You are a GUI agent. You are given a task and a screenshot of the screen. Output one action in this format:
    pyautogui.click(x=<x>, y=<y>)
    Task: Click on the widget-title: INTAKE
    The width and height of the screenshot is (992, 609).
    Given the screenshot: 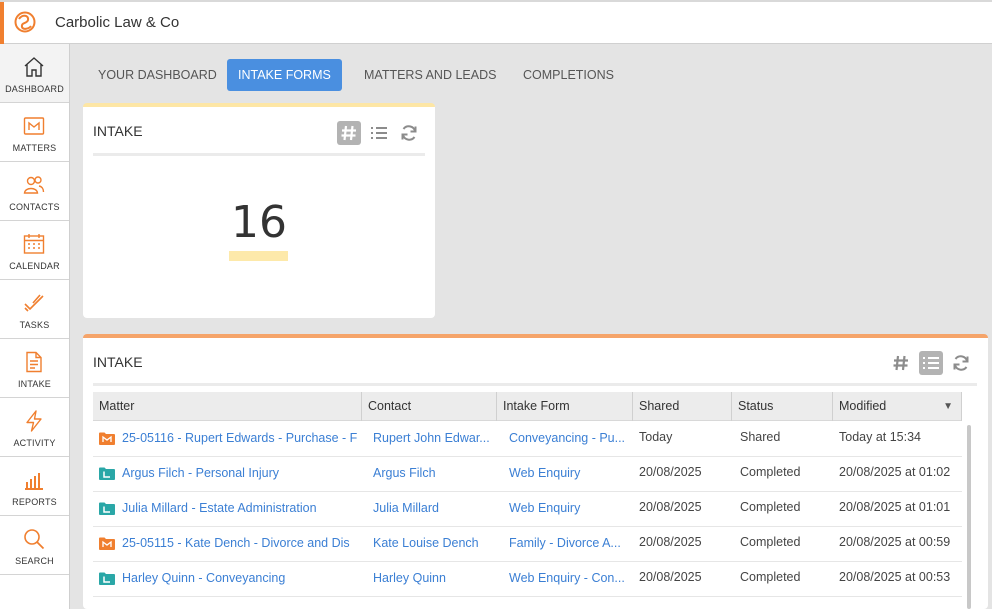 What is the action you would take?
    pyautogui.click(x=118, y=362)
    